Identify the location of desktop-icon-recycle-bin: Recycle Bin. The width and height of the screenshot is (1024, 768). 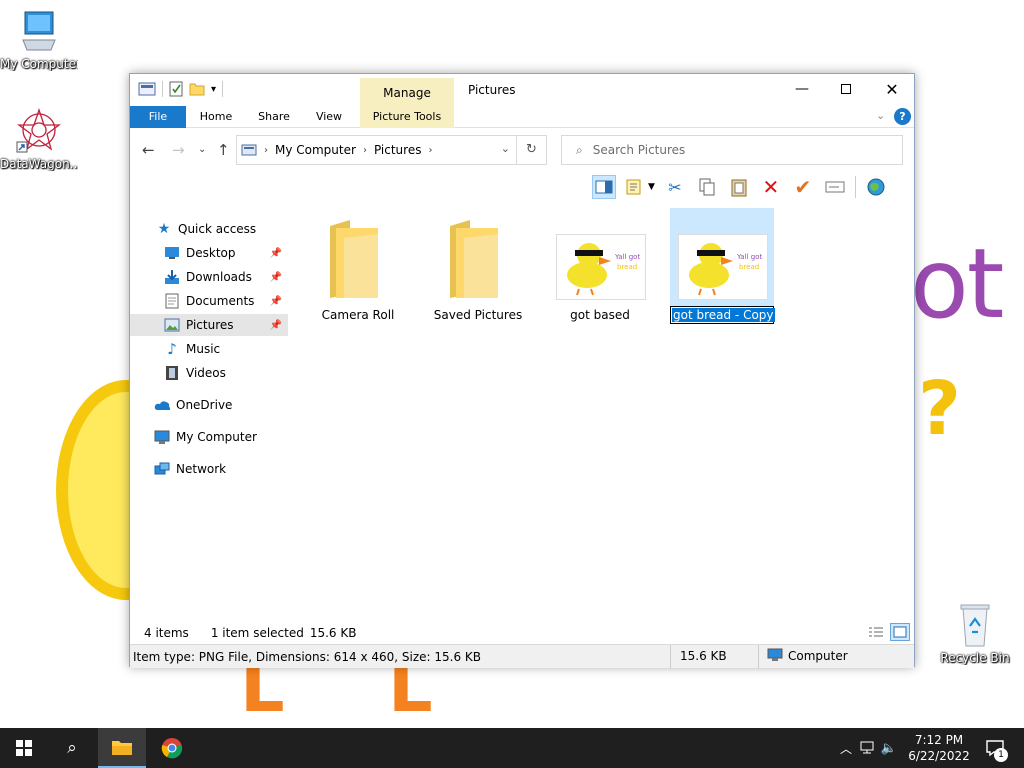
(975, 633).